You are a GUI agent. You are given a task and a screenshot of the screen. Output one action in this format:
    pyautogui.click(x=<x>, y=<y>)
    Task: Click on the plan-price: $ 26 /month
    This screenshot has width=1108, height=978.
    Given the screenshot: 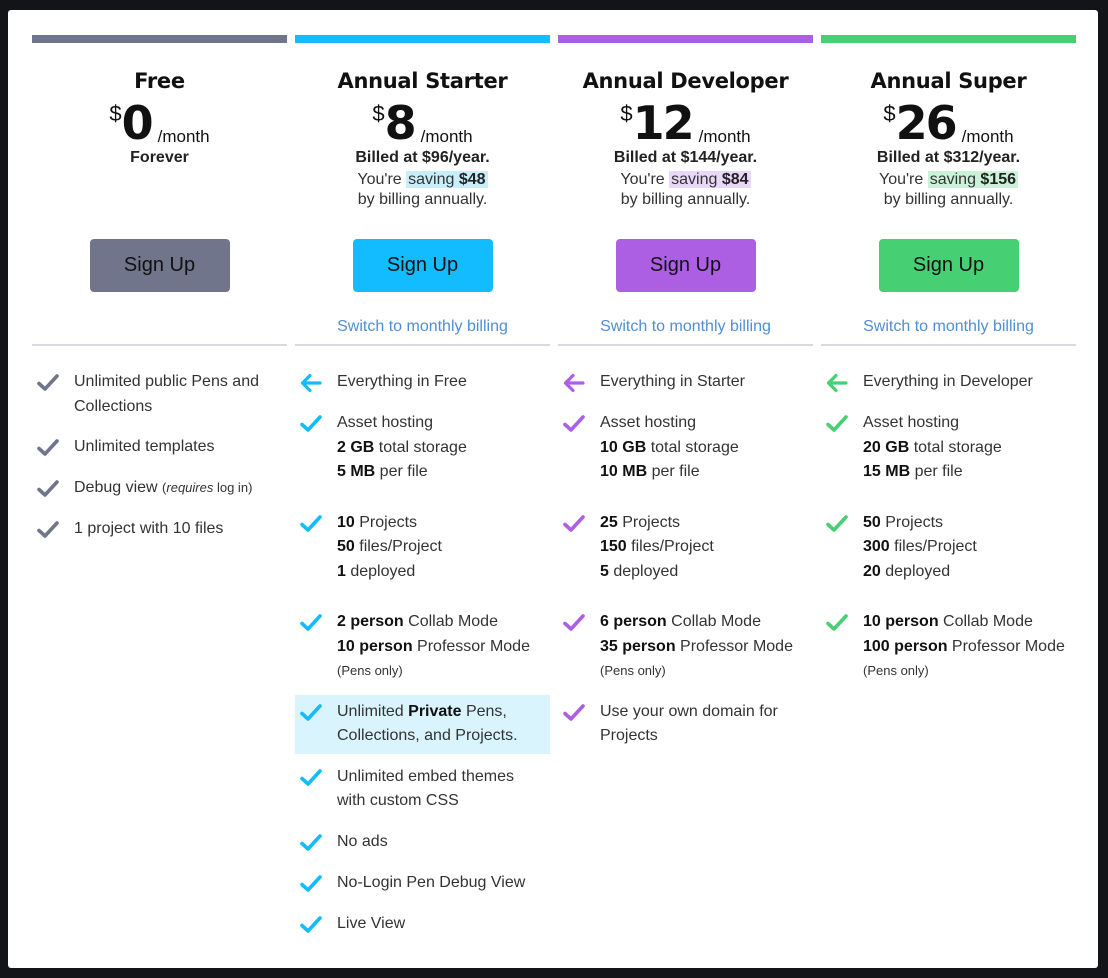 What is the action you would take?
    pyautogui.click(x=948, y=123)
    